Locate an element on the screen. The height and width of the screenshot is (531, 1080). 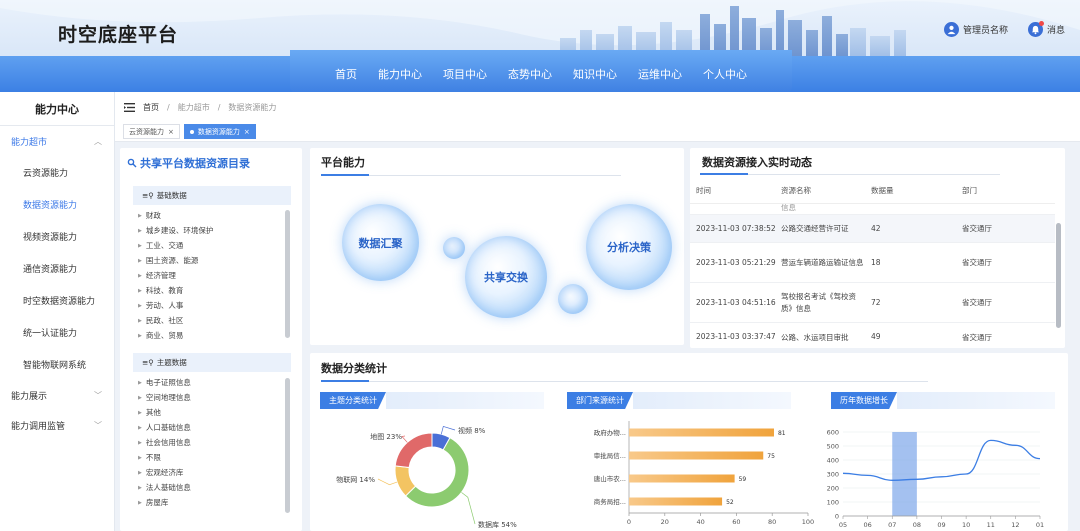
list-item: ▶ 商业、贸易 is located at coordinates (214, 335).